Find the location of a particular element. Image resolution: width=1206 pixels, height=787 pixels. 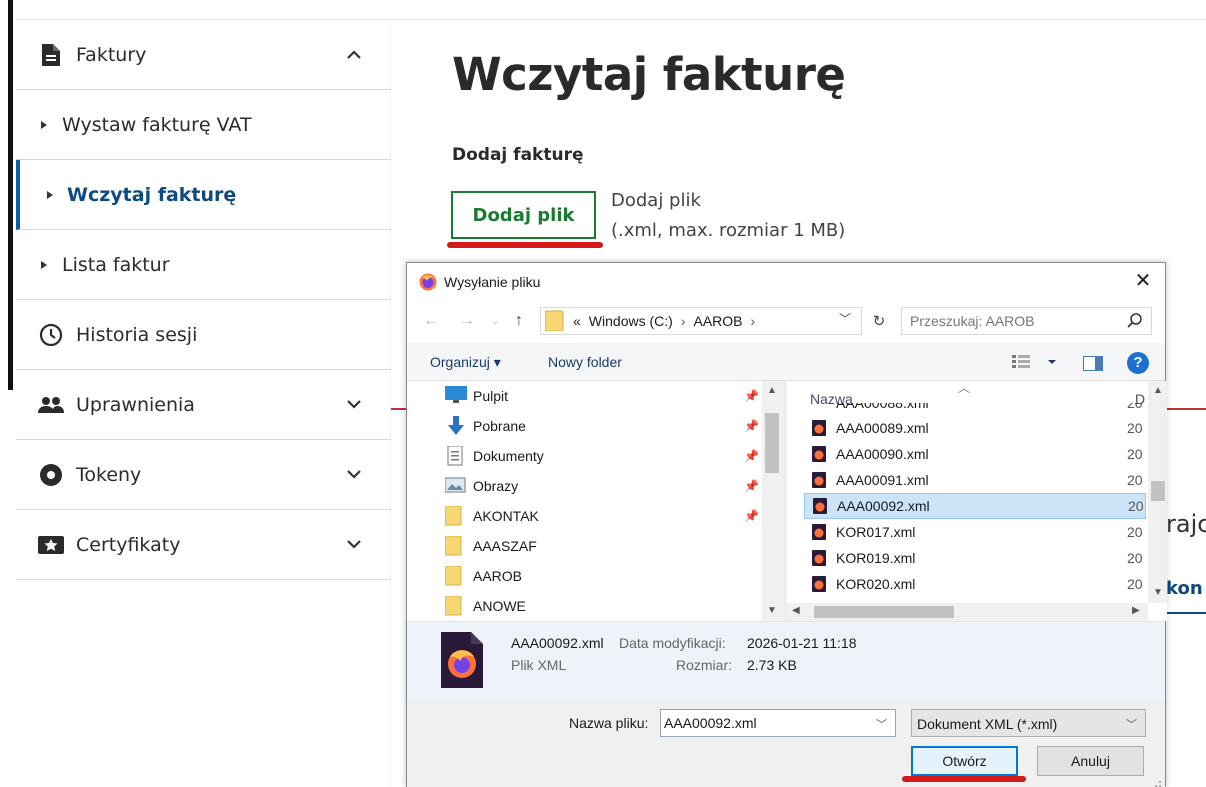

nav-item-pobrane: Pobrane 📌 is located at coordinates (584, 426).